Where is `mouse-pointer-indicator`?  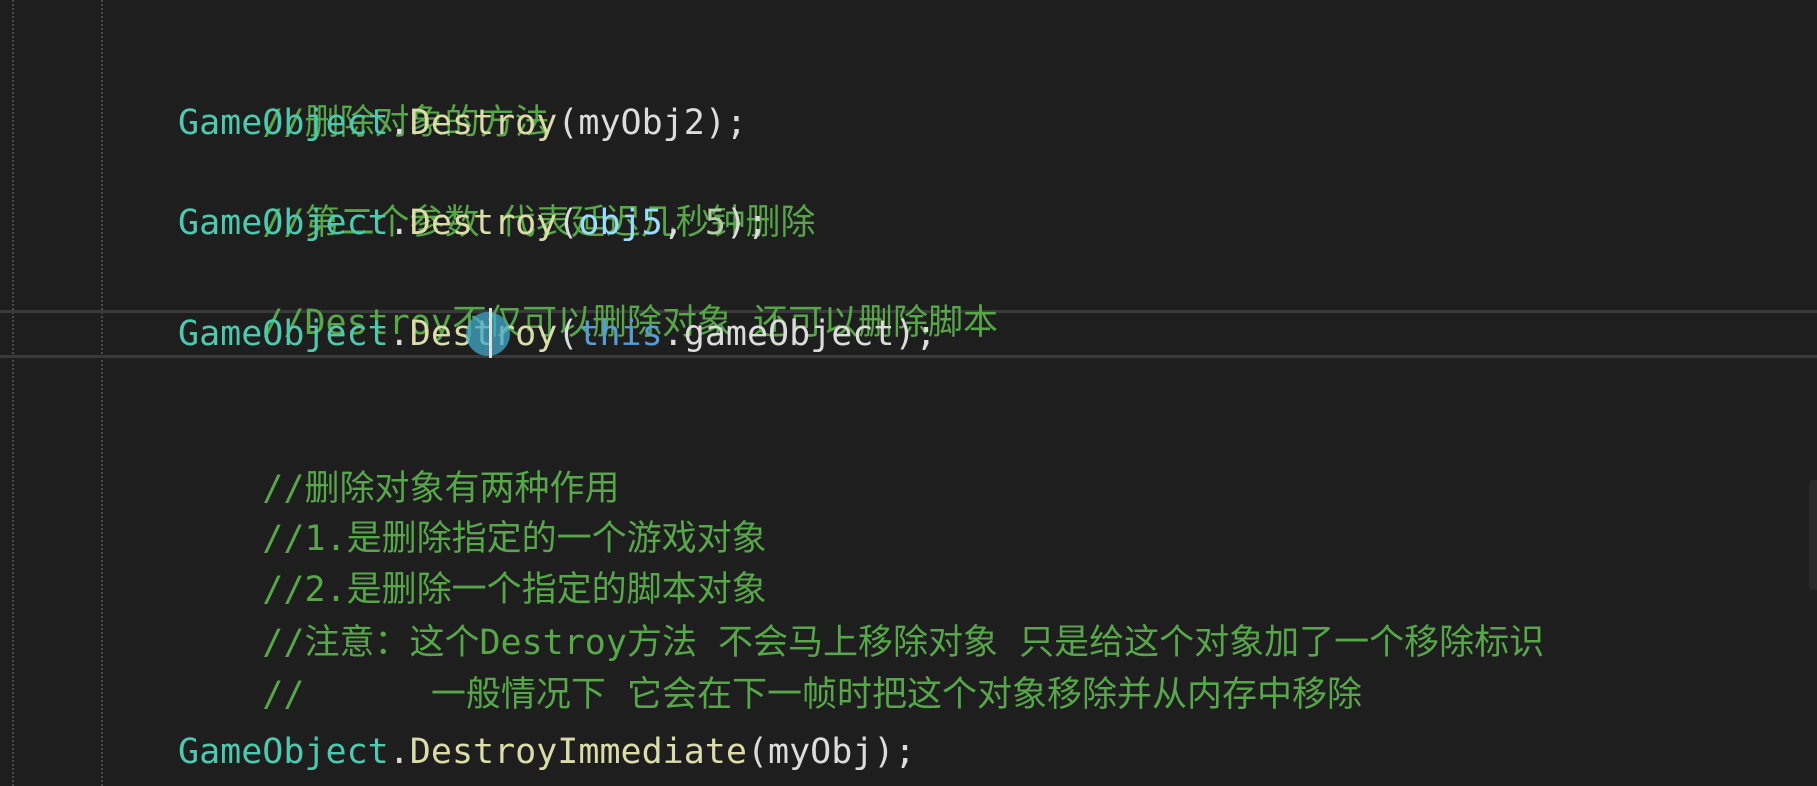 mouse-pointer-indicator is located at coordinates (488, 334).